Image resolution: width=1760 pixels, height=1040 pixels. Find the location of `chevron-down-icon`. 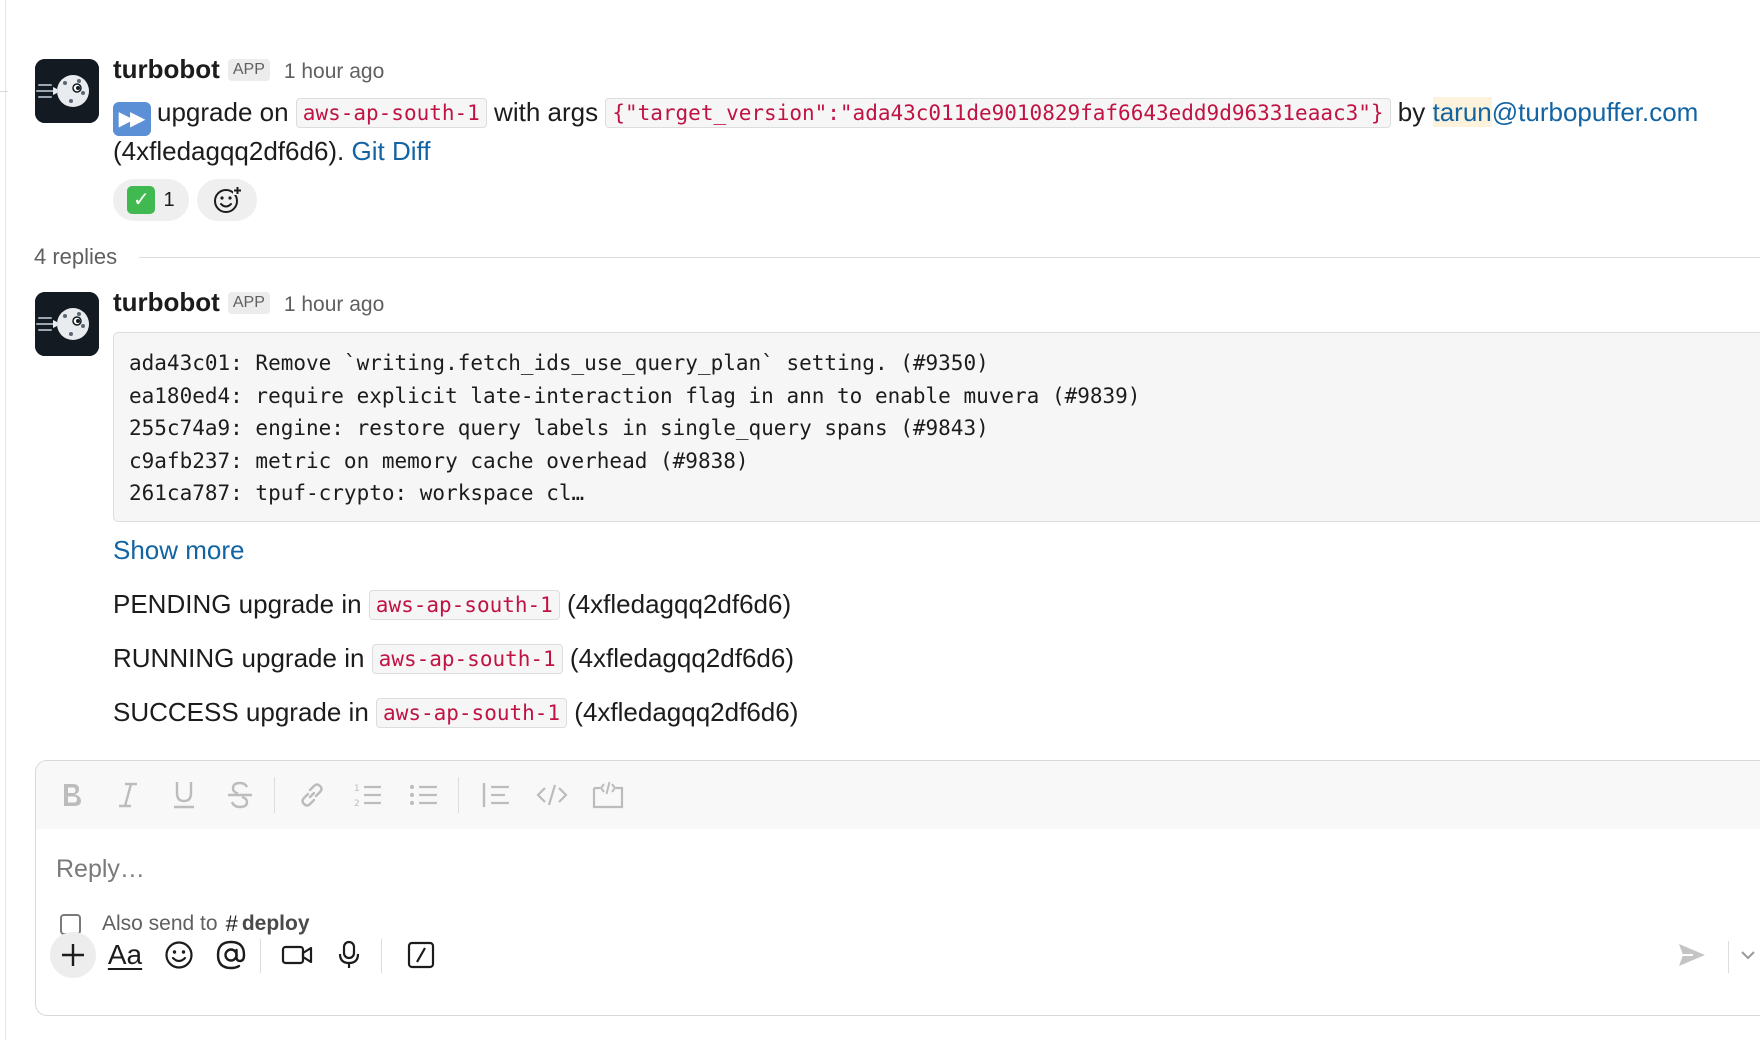

chevron-down-icon is located at coordinates (1748, 955).